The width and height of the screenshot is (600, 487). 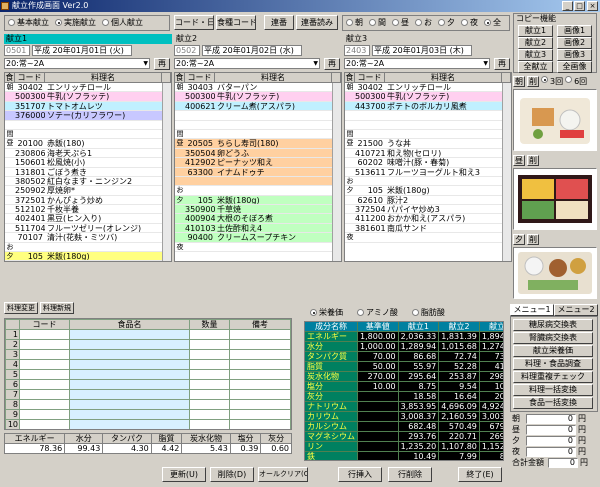 What do you see at coordinates (88, 191) in the screenshot?
I see `table-row: 250902 厚焼卵*` at bounding box center [88, 191].